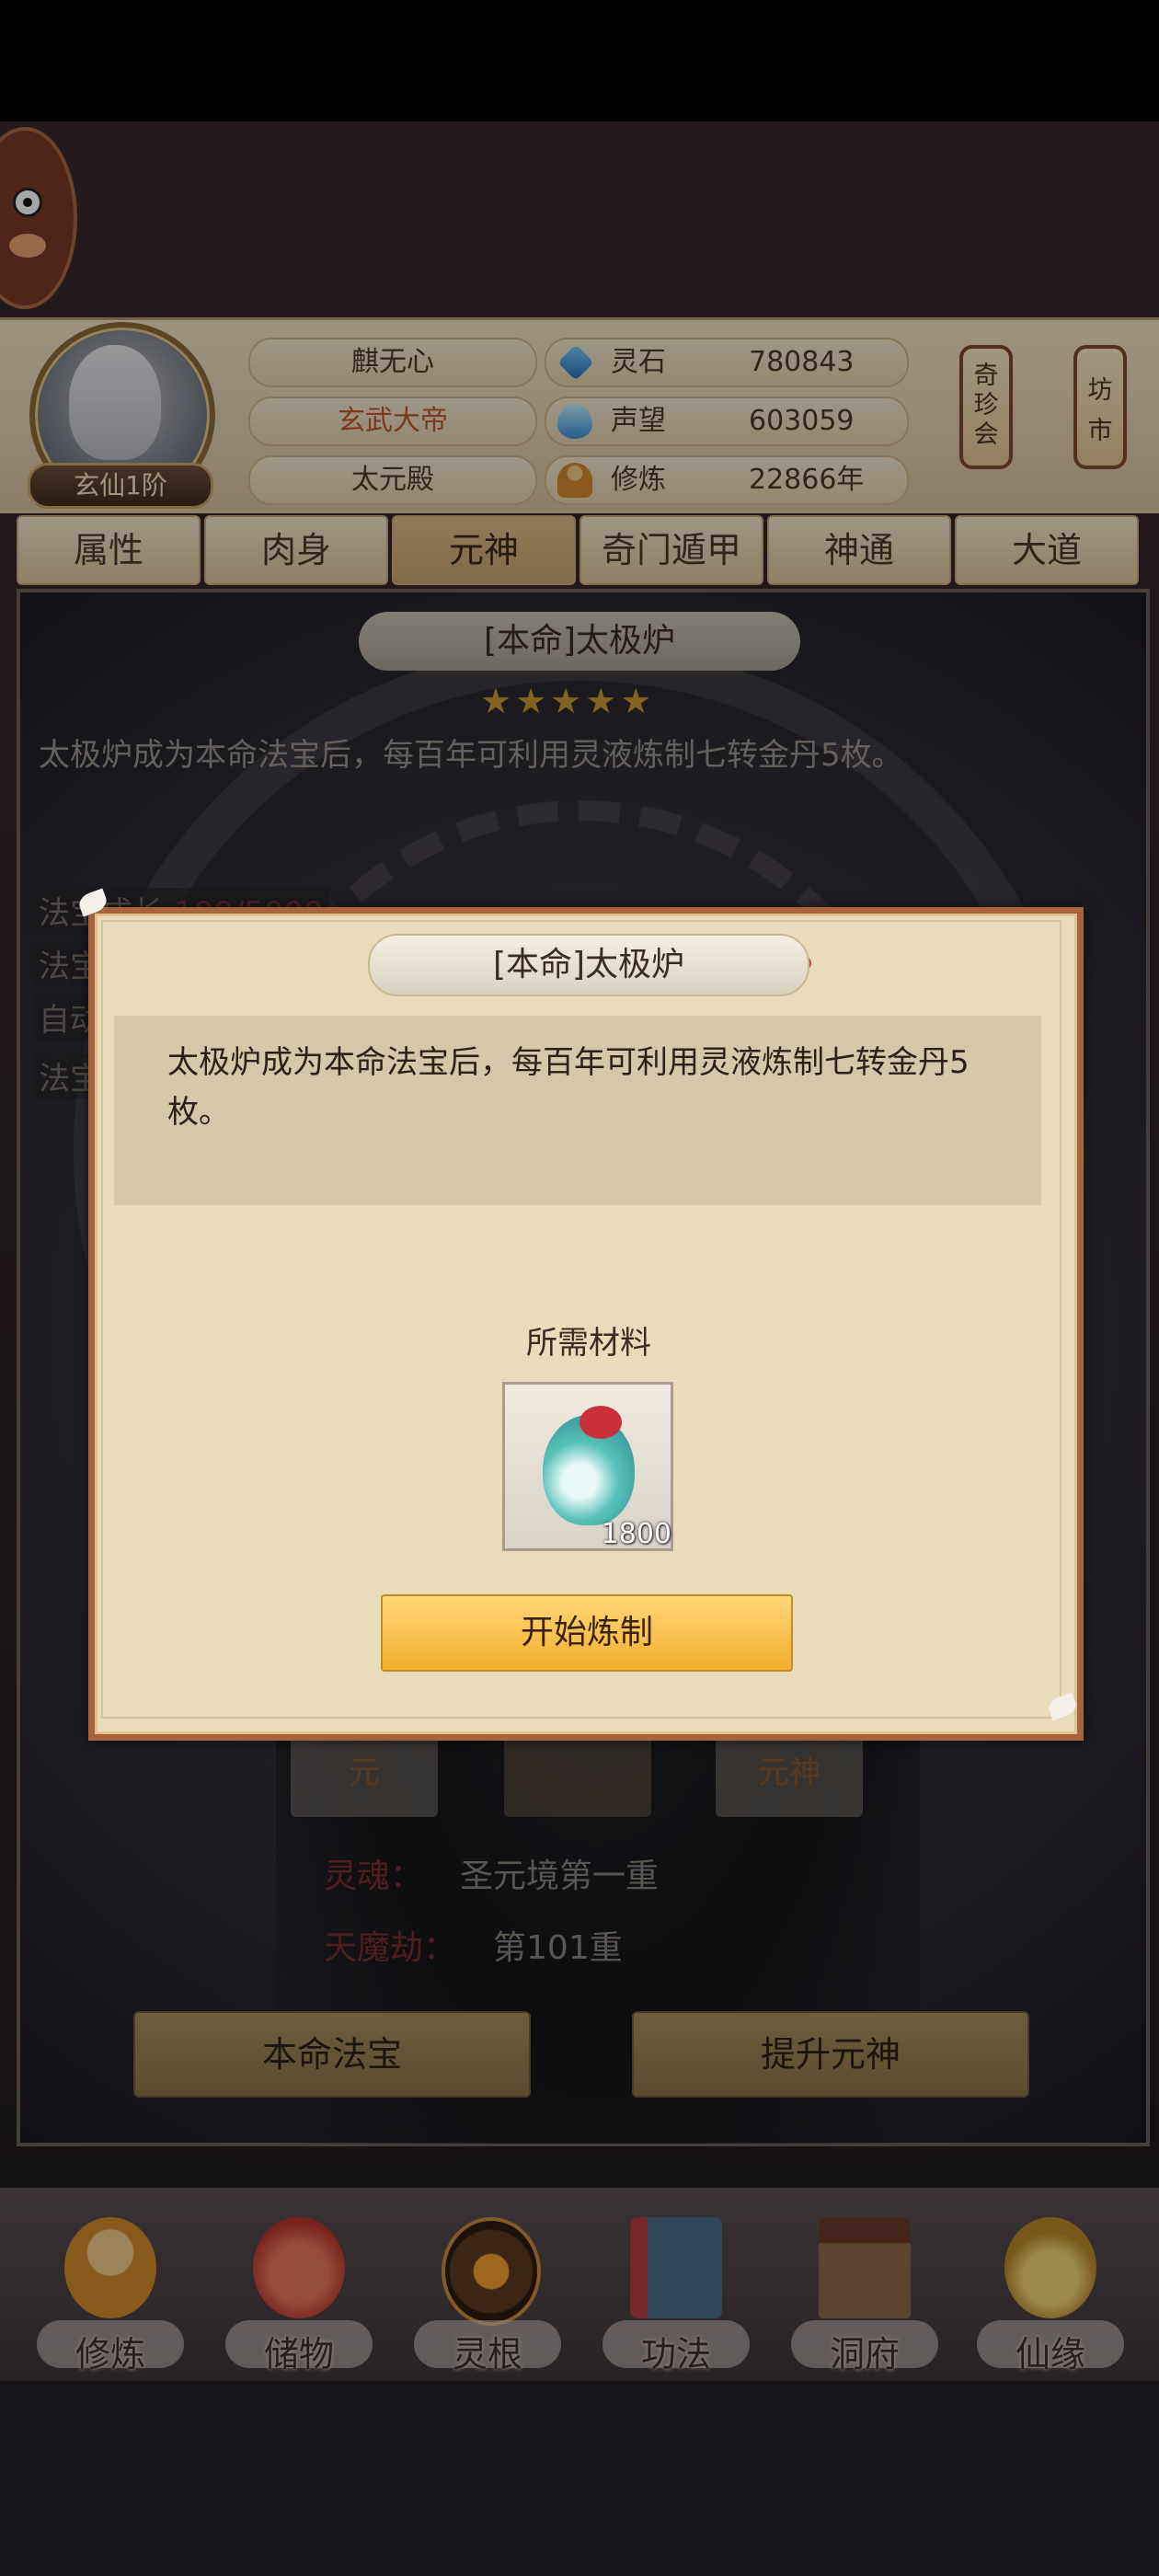  I want to click on gourd-ribbon-icon, so click(601, 1422).